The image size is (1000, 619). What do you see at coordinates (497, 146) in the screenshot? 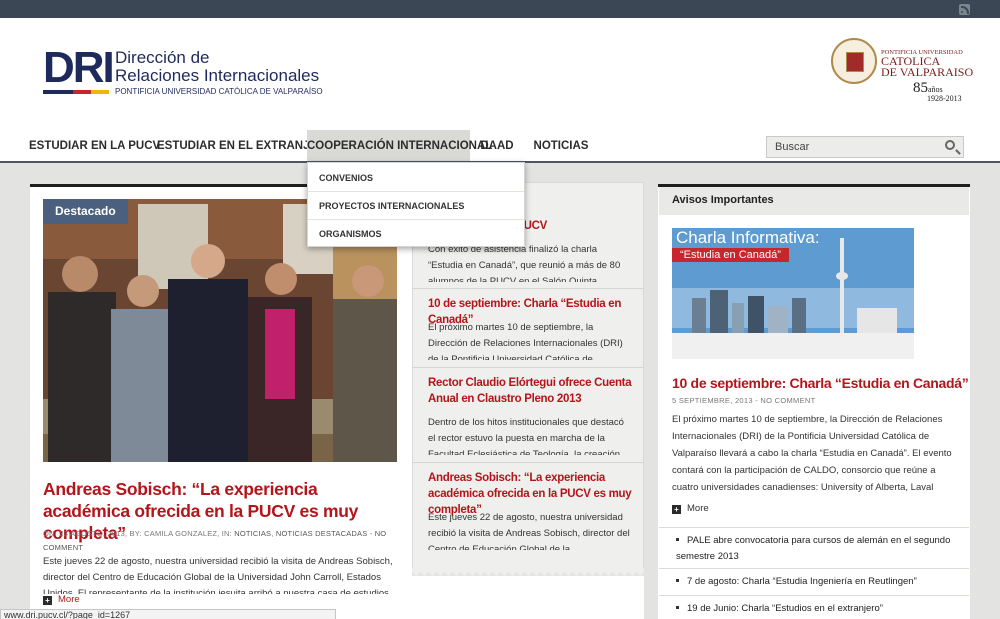
I see `nav-item-daad: DAAD` at bounding box center [497, 146].